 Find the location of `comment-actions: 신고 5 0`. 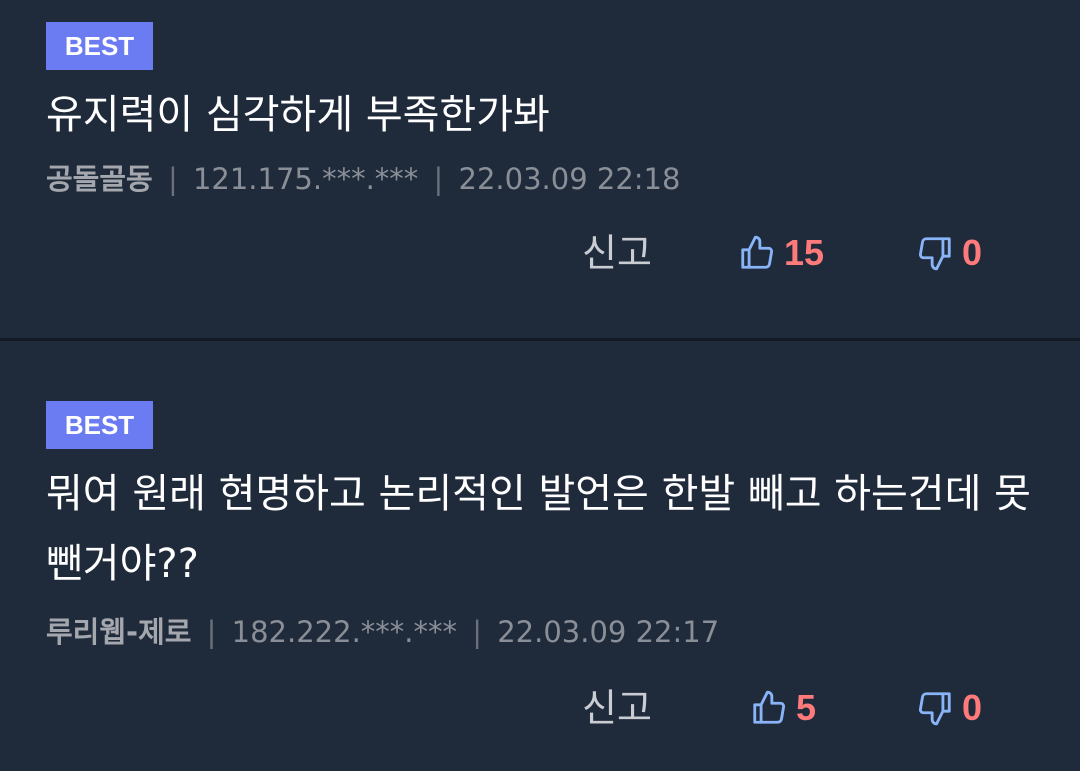

comment-actions: 신고 5 0 is located at coordinates (540, 708).